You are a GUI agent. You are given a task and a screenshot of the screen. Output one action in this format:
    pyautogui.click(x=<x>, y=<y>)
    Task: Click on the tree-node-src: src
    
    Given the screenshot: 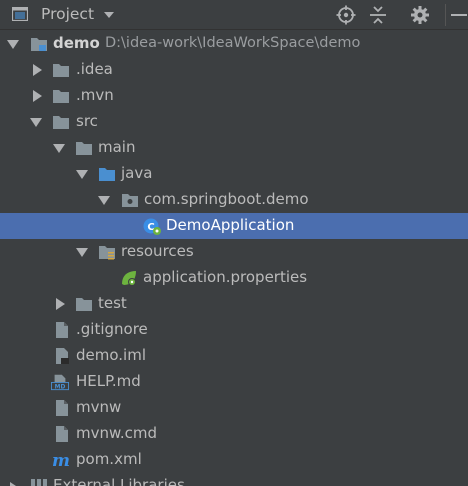 What is the action you would take?
    pyautogui.click(x=234, y=122)
    